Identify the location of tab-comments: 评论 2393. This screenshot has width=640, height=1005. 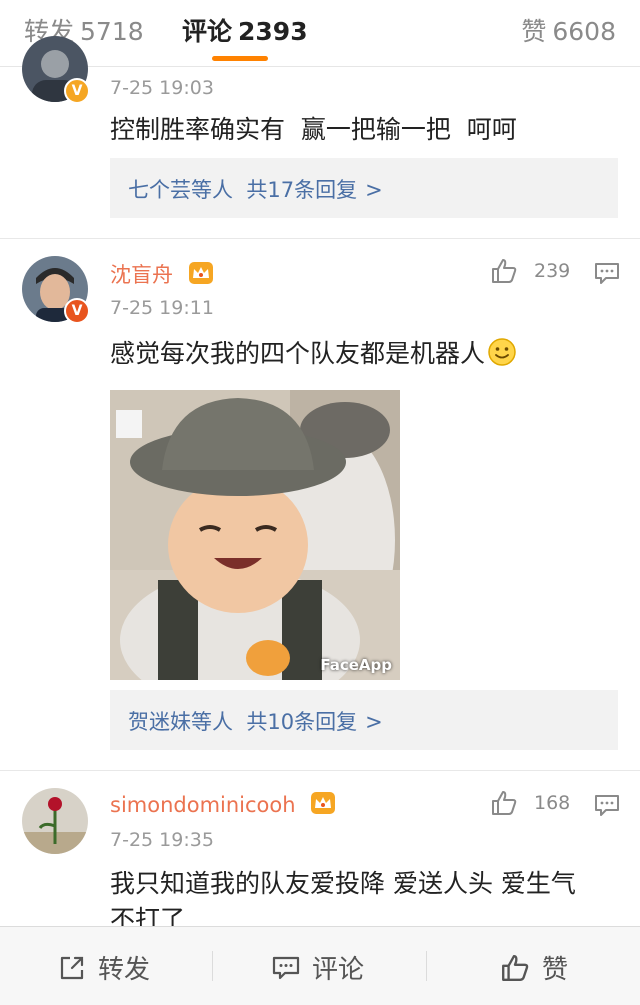
(245, 30).